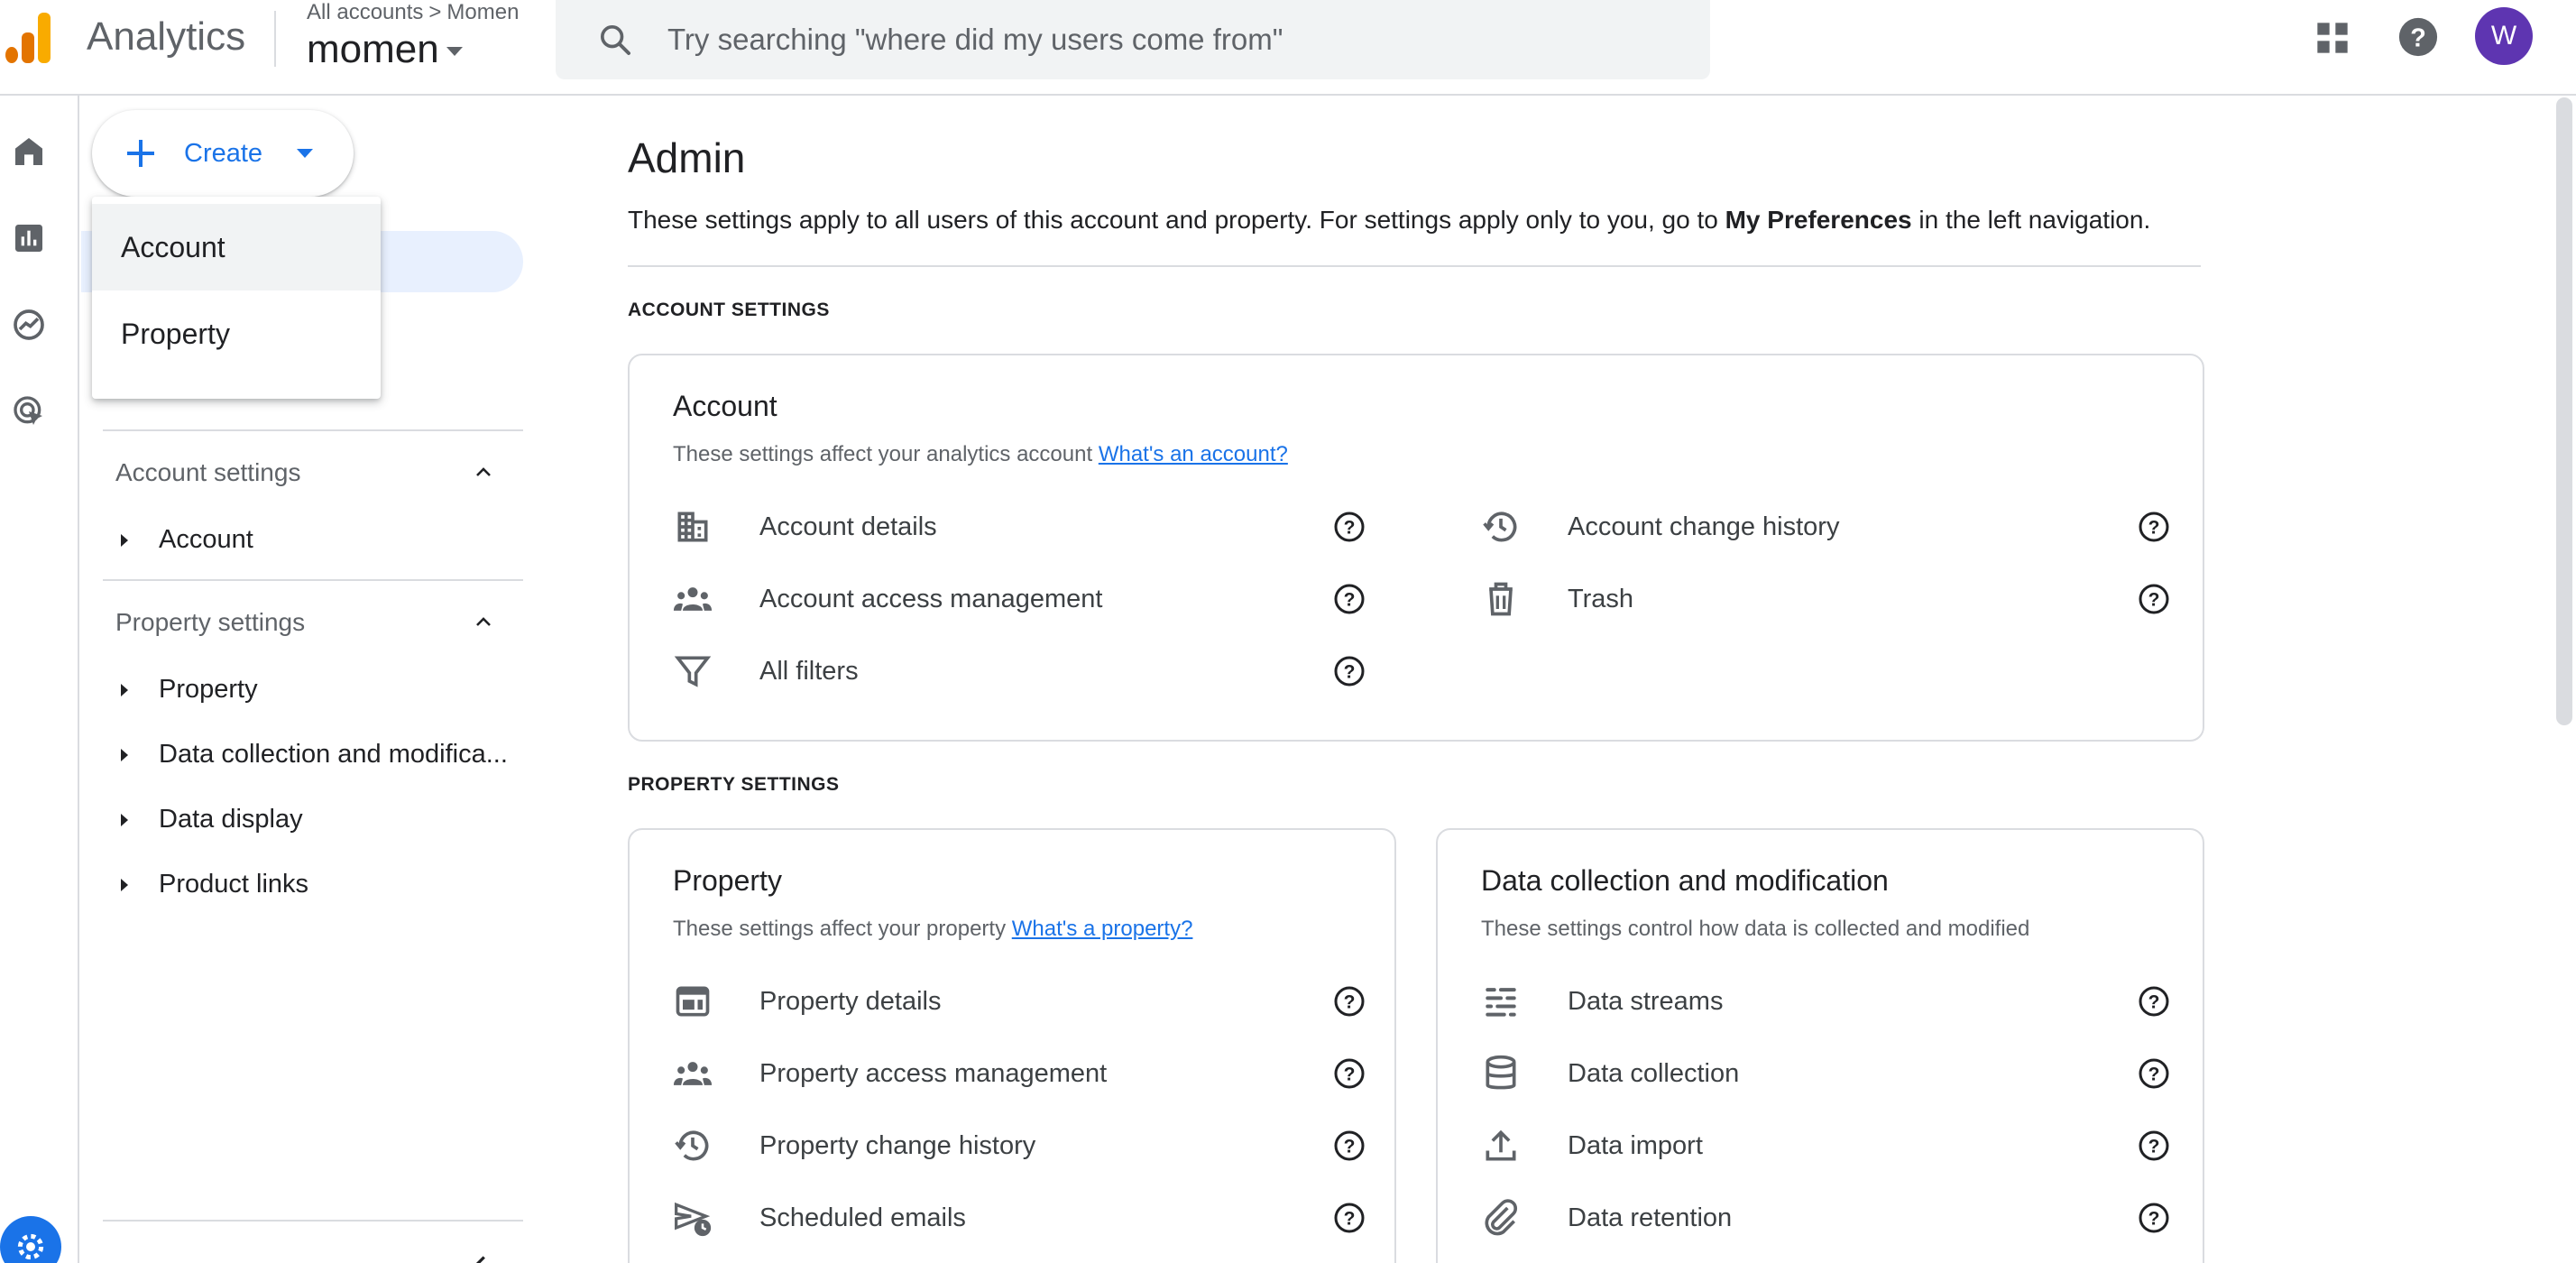  What do you see at coordinates (40, 679) in the screenshot?
I see `left-rail` at bounding box center [40, 679].